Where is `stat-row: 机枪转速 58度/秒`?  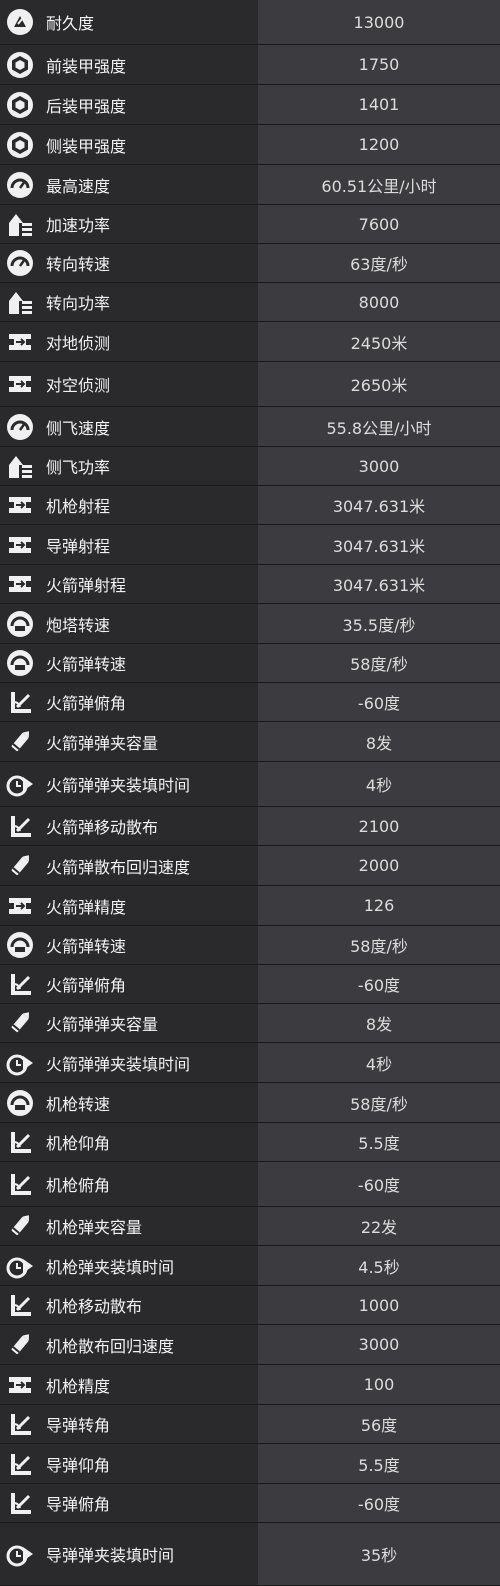 stat-row: 机枪转速 58度/秒 is located at coordinates (250, 1103).